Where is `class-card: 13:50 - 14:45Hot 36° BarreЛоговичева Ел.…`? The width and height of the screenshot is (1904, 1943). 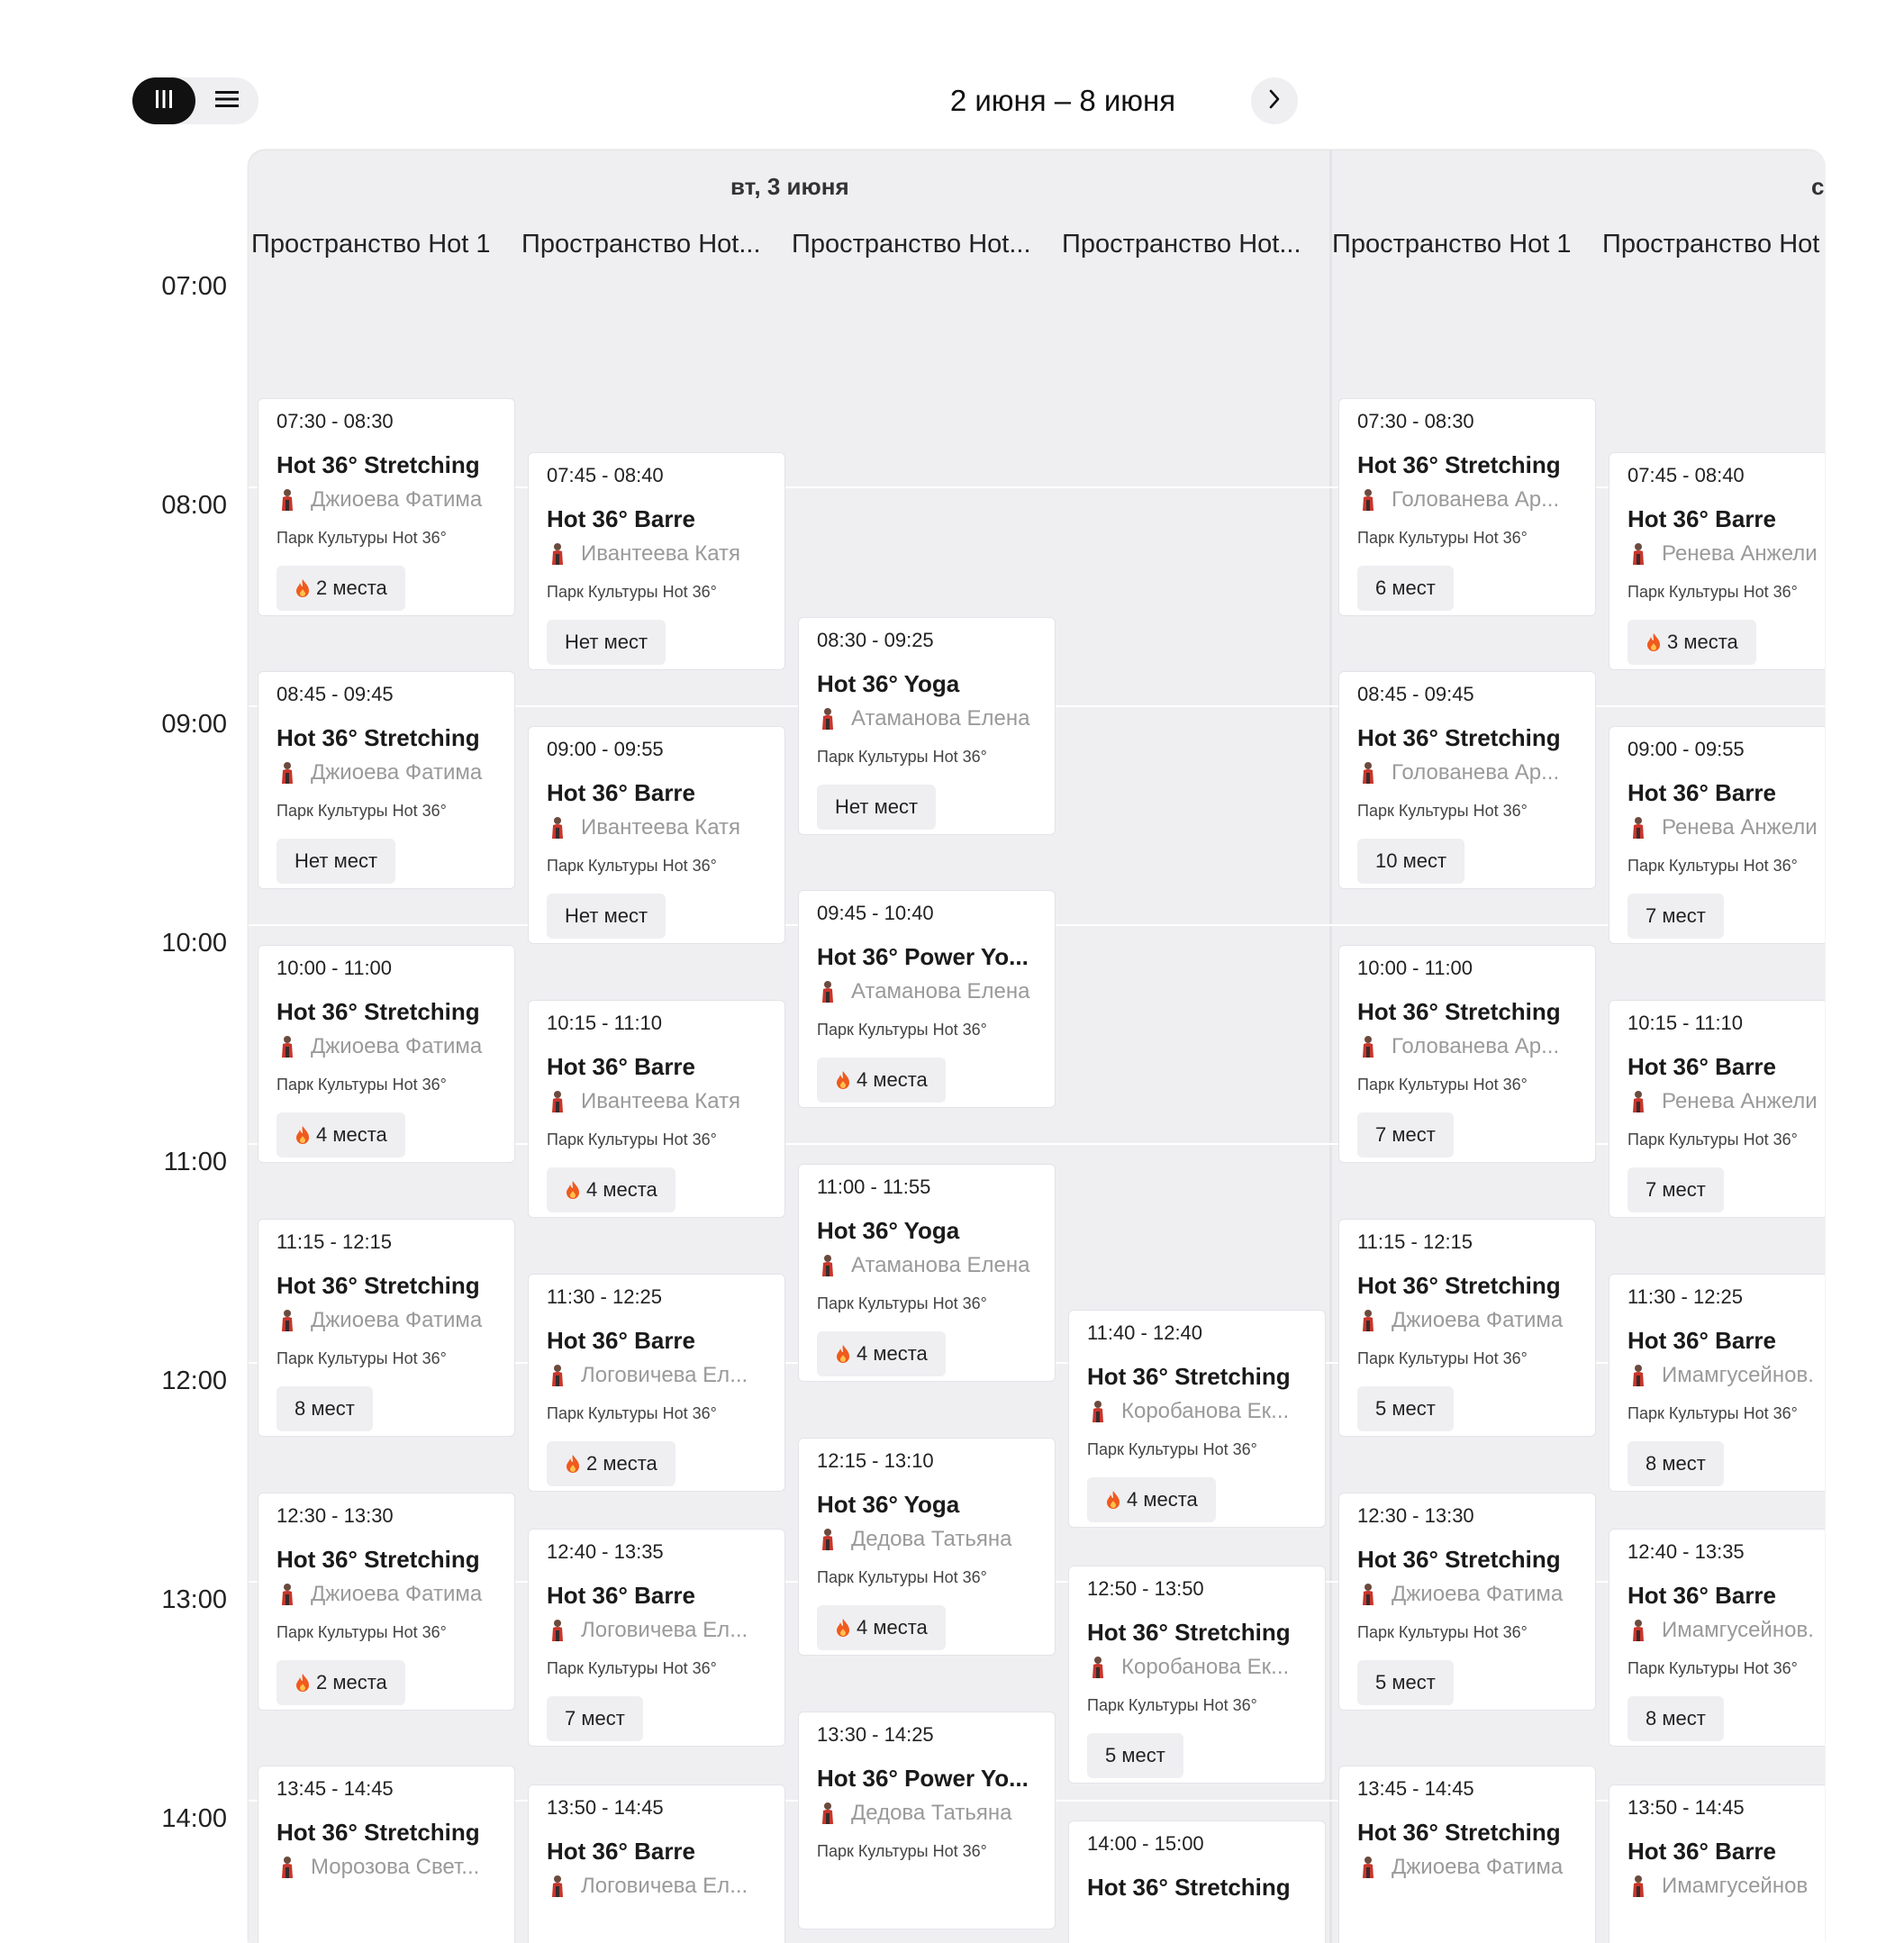 class-card: 13:50 - 14:45Hot 36° BarreЛоговичева Ел.… is located at coordinates (657, 1864).